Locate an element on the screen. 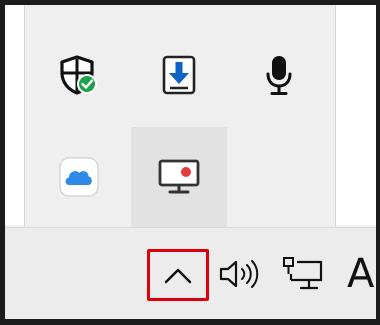  speaker-volume-icon is located at coordinates (239, 274).